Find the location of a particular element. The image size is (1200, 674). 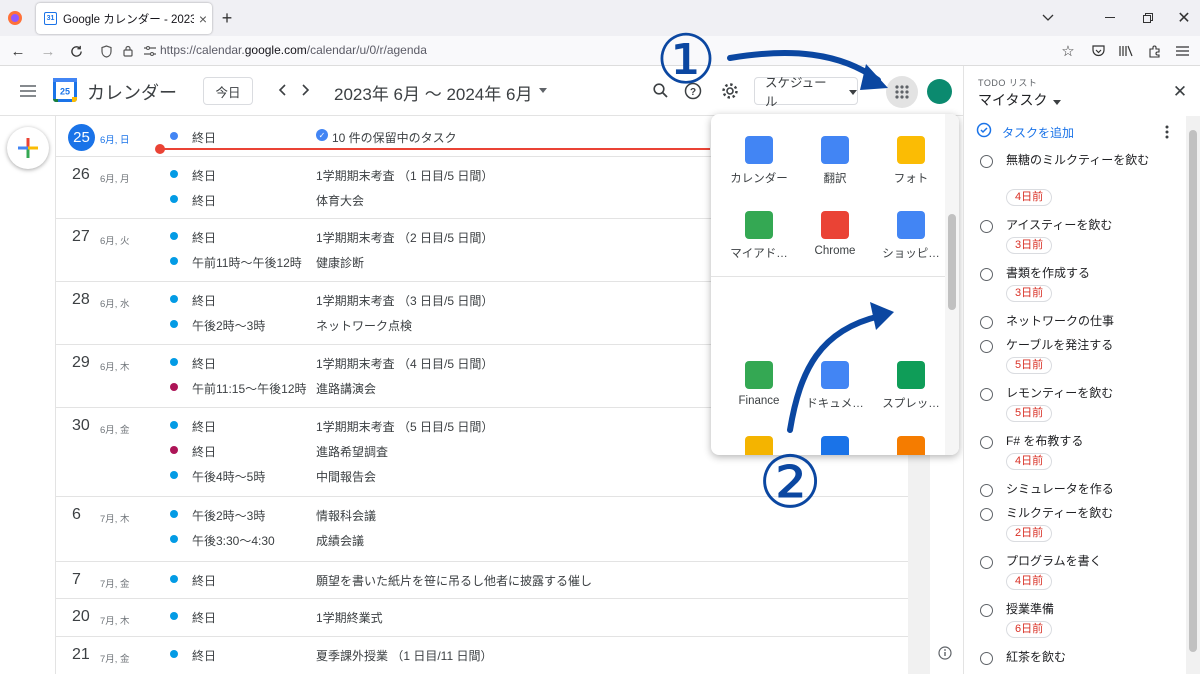

close-window-icon: ✕ is located at coordinates (1184, 18).